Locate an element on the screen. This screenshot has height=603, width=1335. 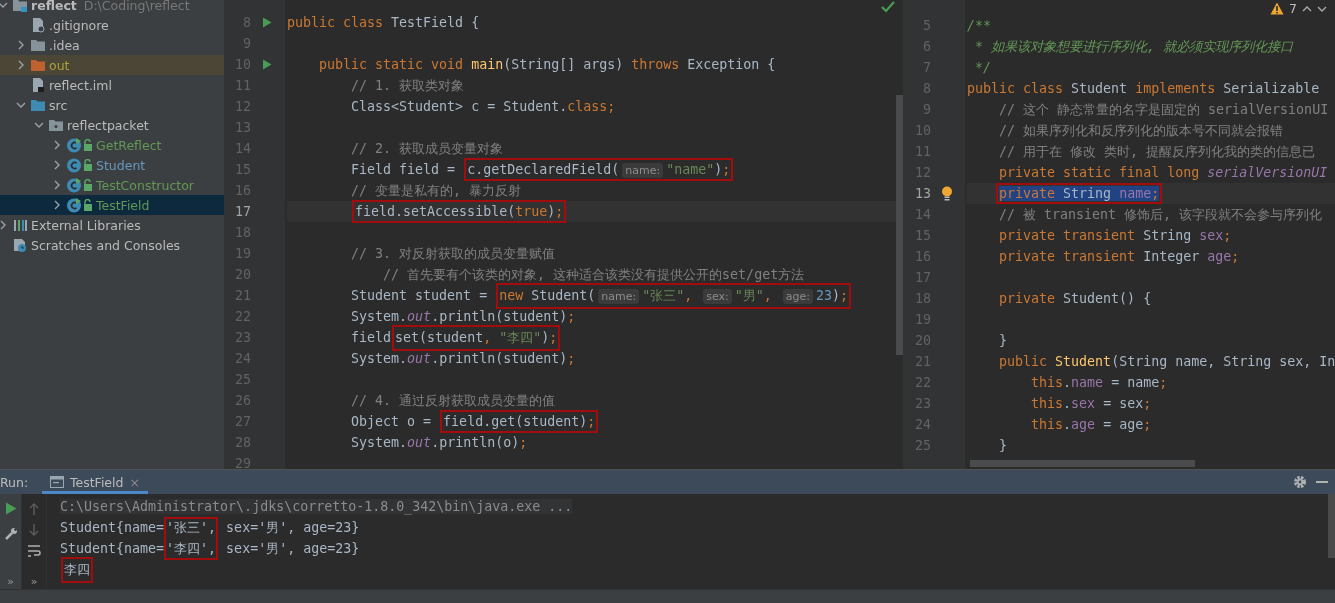
code-text: private static final long serialVersionUI is located at coordinates (1163, 172).